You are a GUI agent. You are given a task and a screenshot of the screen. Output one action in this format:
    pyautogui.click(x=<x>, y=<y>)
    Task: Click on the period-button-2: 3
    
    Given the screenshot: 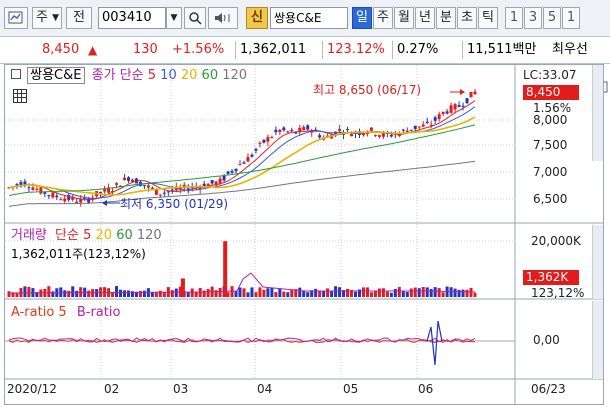 What is the action you would take?
    pyautogui.click(x=533, y=18)
    